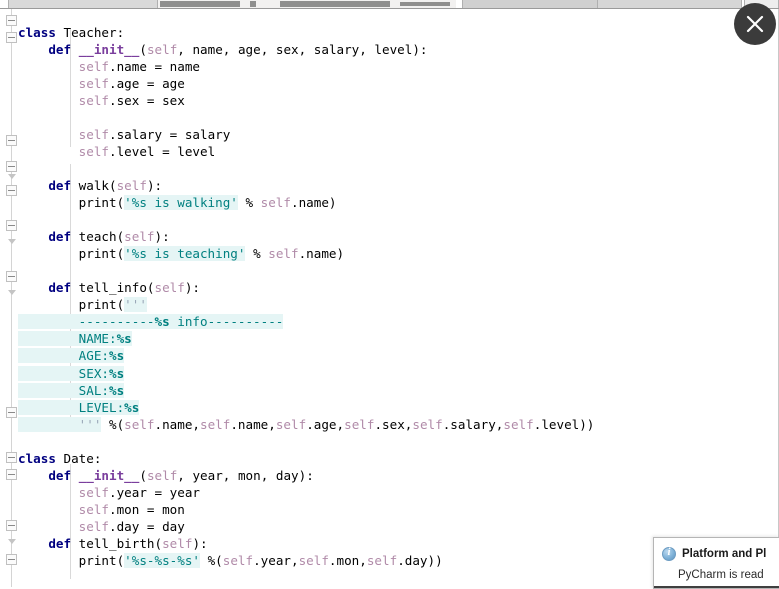  Describe the element at coordinates (398, 151) in the screenshot. I see `code-line: self.level = level` at that location.